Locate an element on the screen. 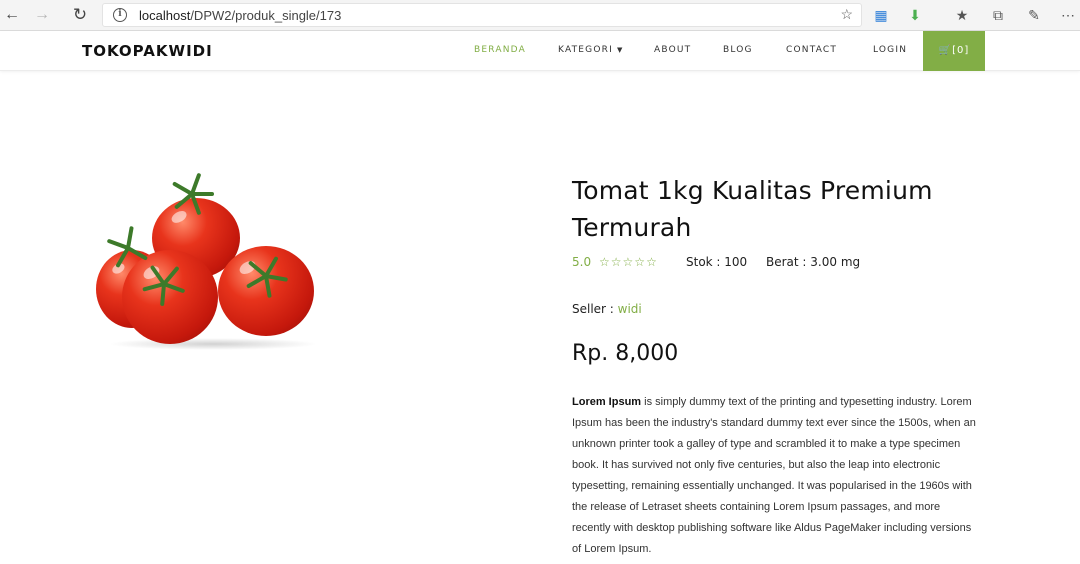 This screenshot has width=1080, height=564. url-text: localhost/DPW2/produk_single/173 is located at coordinates (240, 16).